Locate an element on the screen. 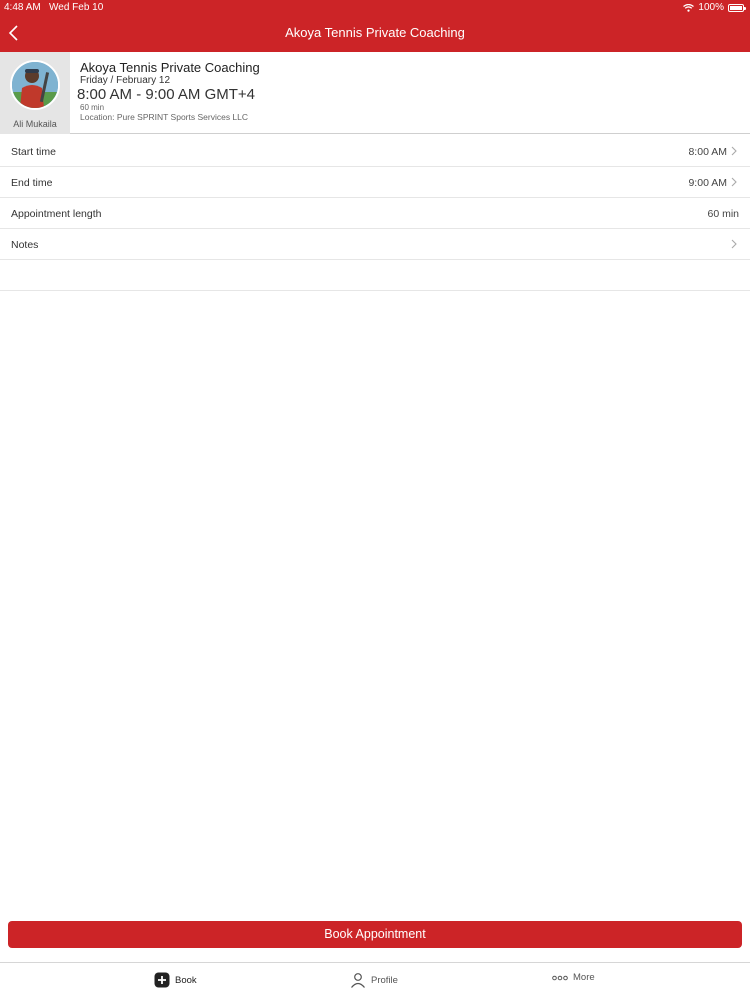 The width and height of the screenshot is (750, 1000). avatar is located at coordinates (35, 85).